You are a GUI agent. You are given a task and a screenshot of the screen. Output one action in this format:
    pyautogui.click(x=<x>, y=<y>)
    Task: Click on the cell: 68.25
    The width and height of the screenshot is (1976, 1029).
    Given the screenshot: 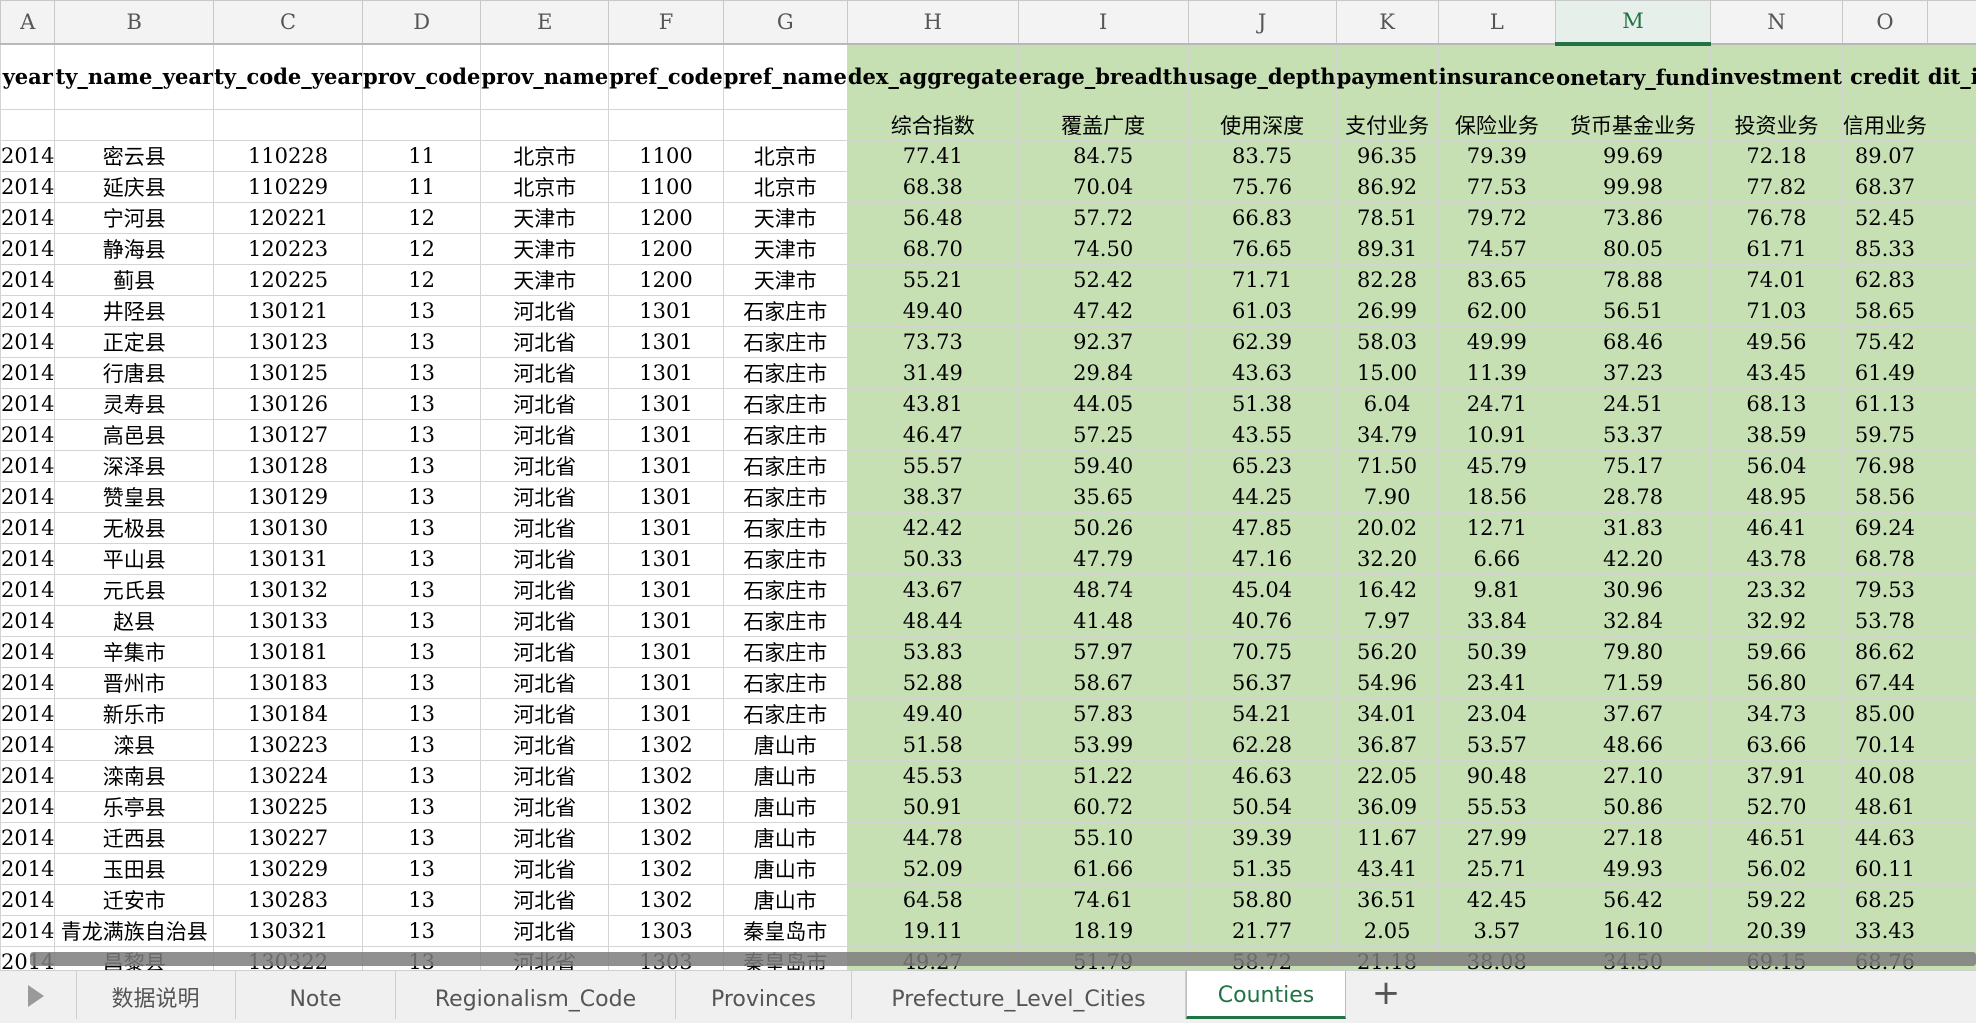 What is the action you would take?
    pyautogui.click(x=1884, y=900)
    